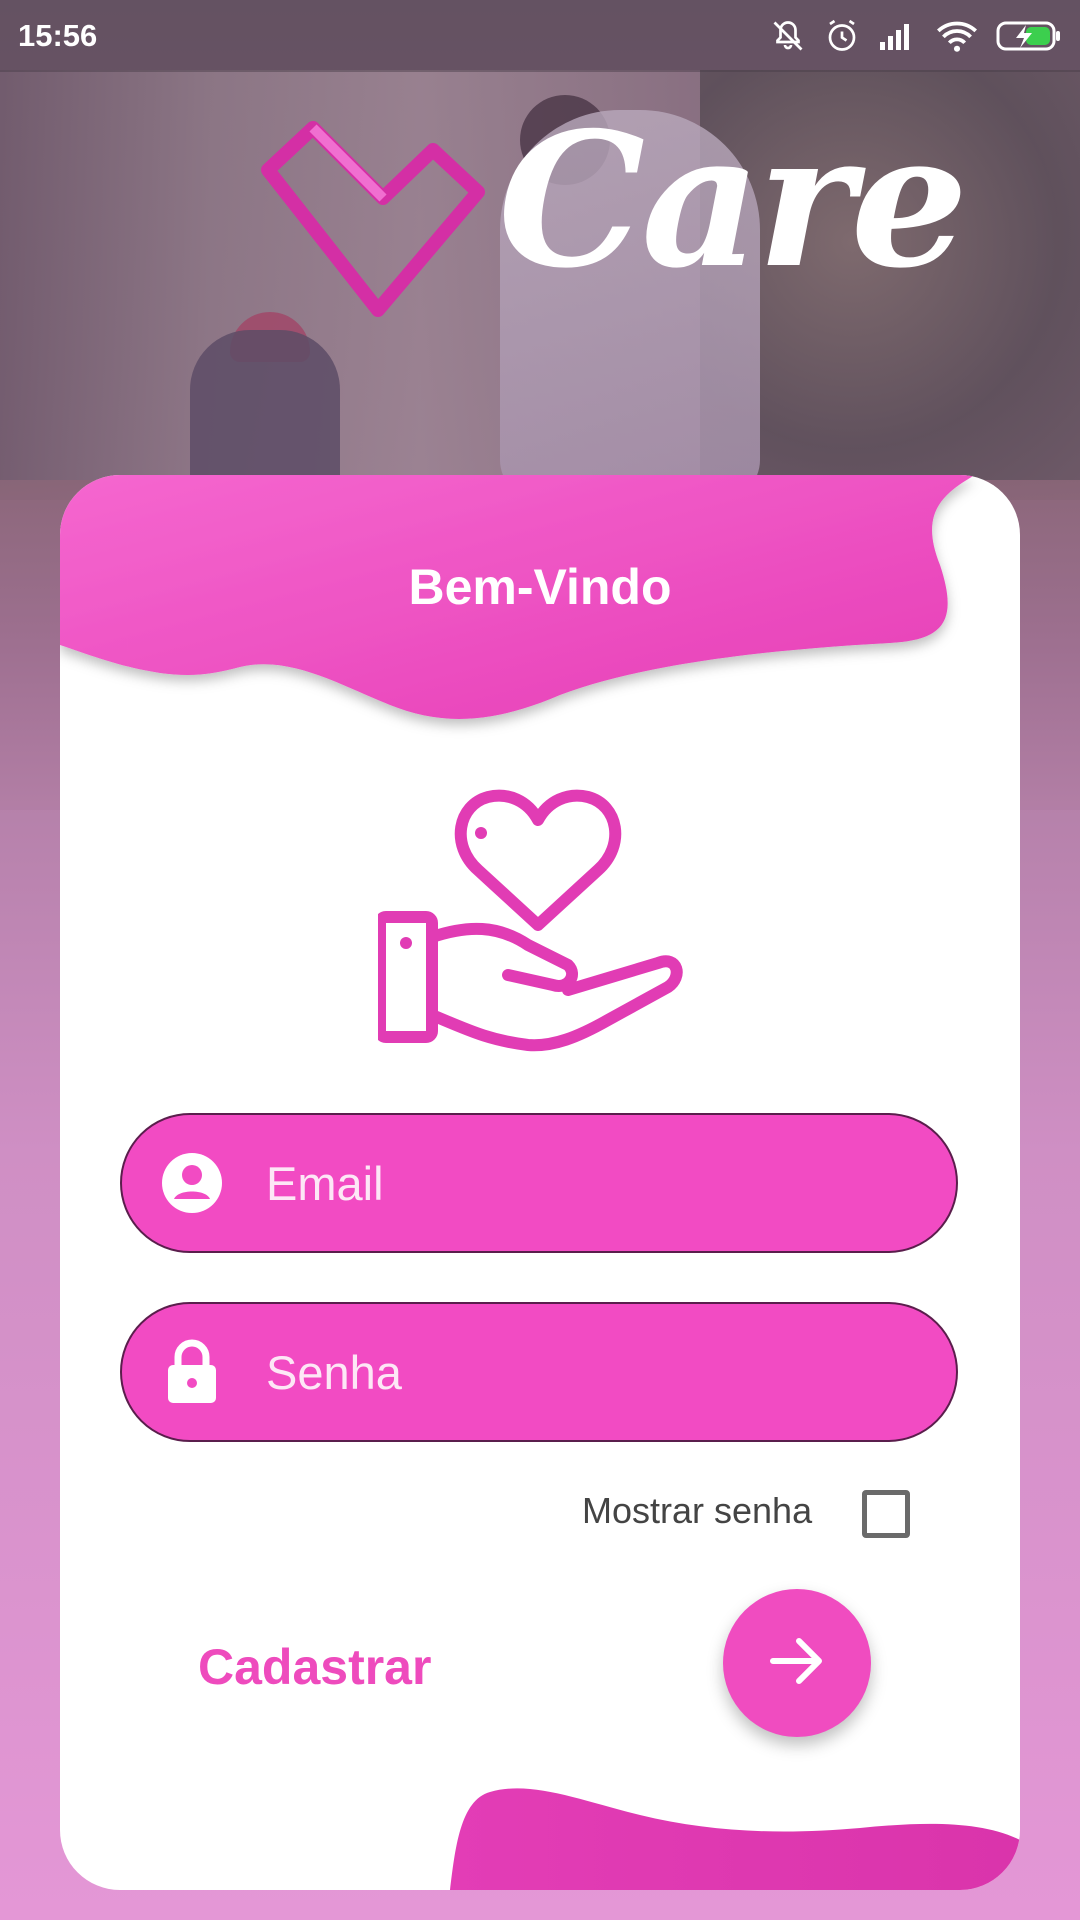  I want to click on email-input, so click(576, 1183).